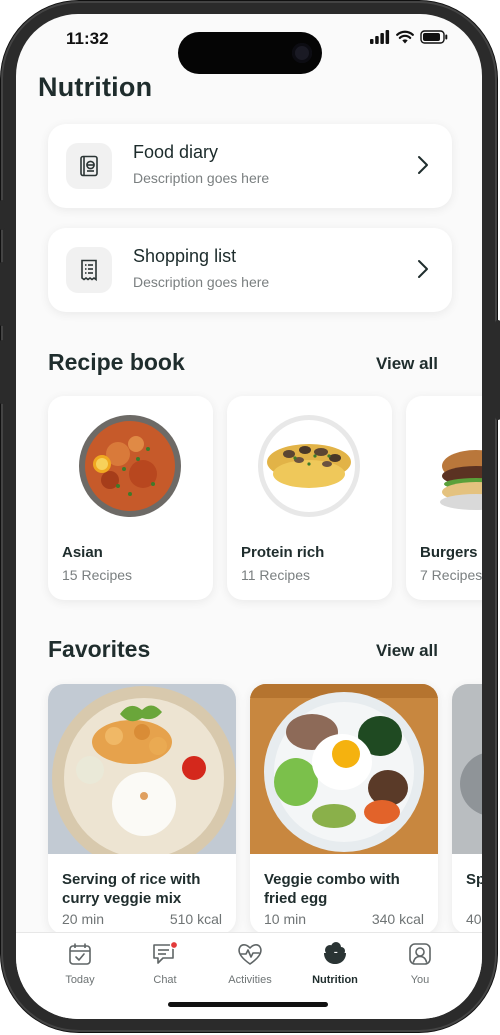  I want to click on recipe-book-title: Recipe book, so click(116, 362).